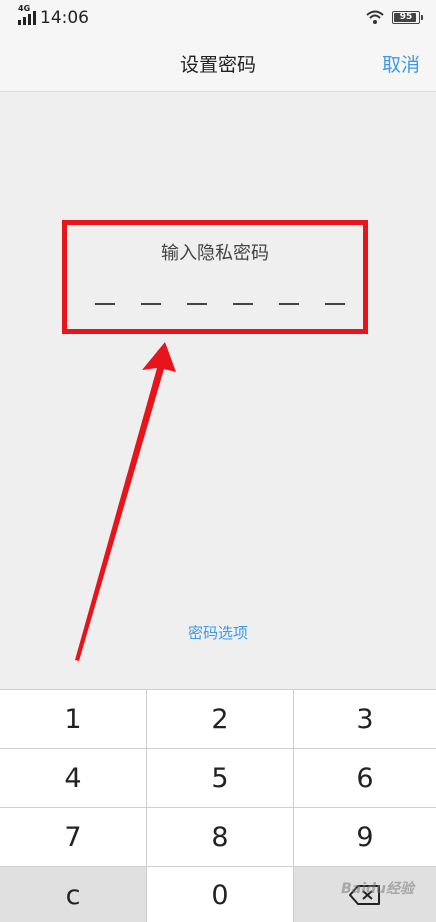 This screenshot has height=922, width=436. I want to click on key-9: 9, so click(365, 837).